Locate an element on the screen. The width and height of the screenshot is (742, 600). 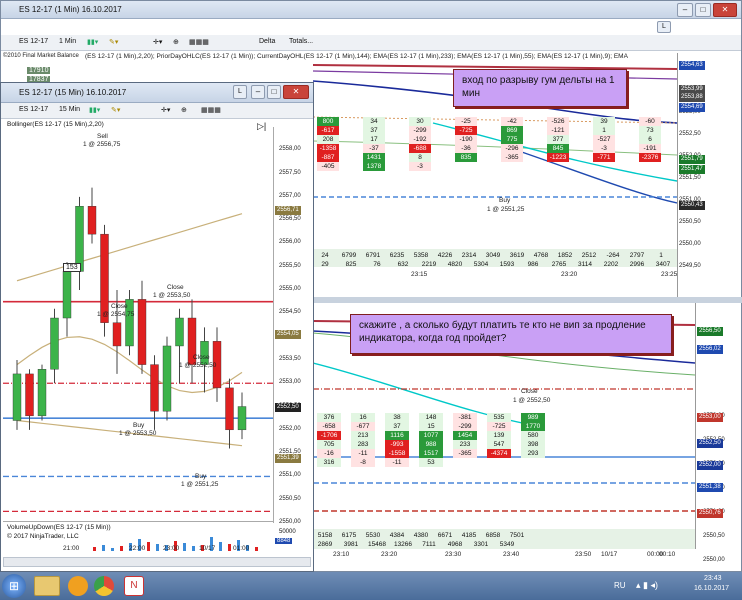
chart15-pencil-icon: ✎▾ is located at coordinates (115, 110).